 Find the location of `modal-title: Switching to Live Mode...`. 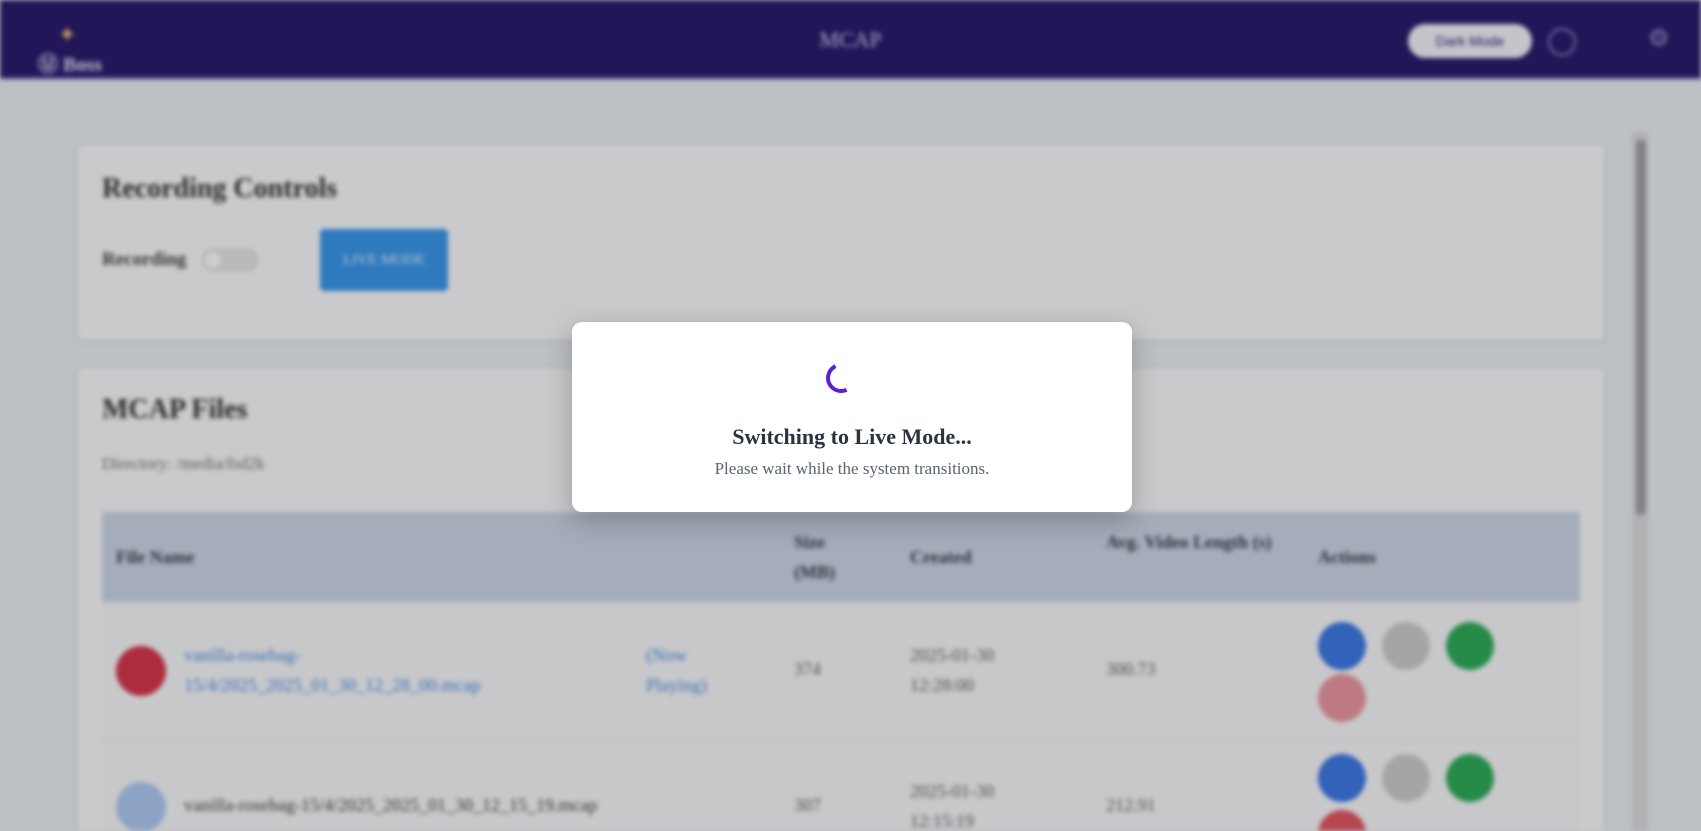

modal-title: Switching to Live Mode... is located at coordinates (852, 436).